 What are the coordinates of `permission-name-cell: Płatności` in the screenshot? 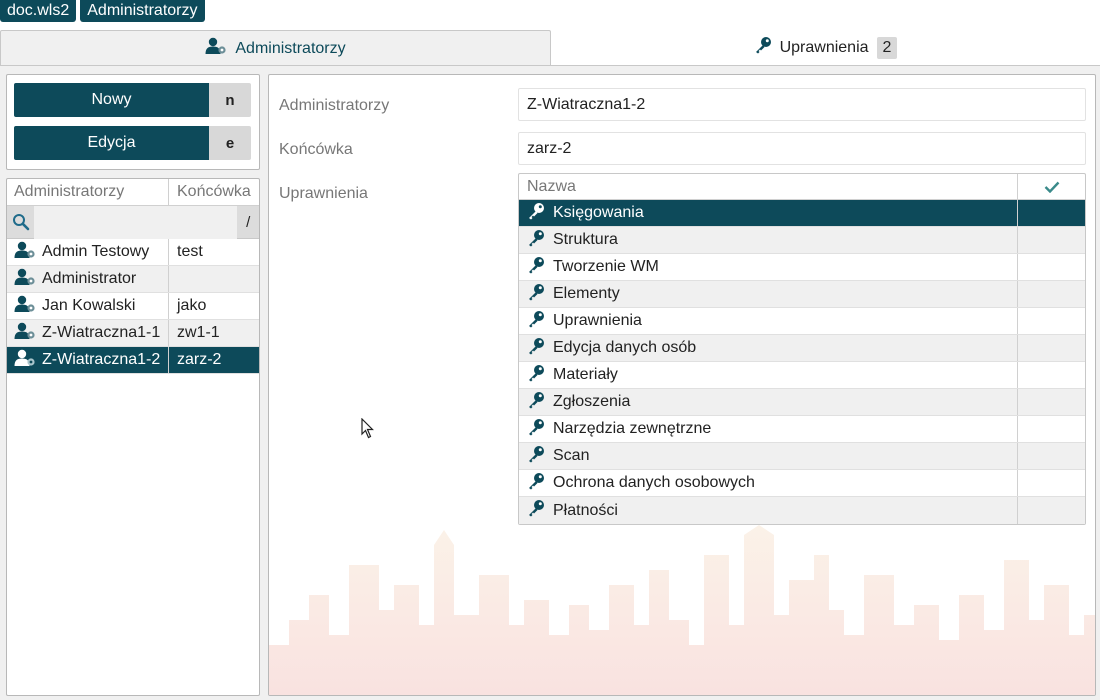 It's located at (768, 510).